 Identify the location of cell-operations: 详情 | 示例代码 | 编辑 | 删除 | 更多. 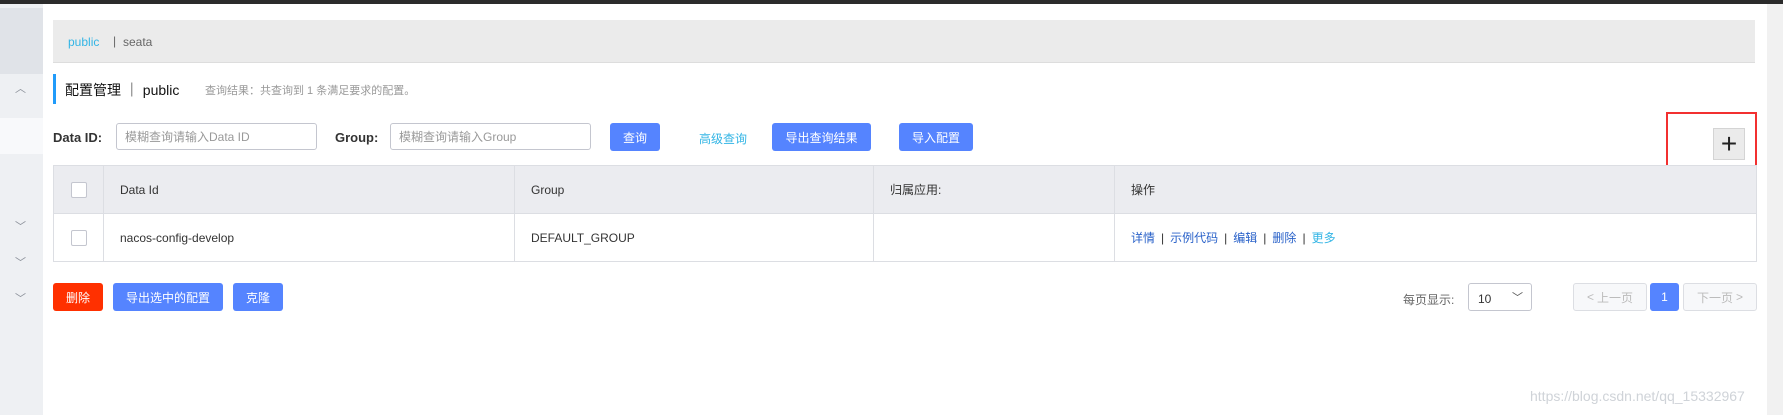
(1435, 237).